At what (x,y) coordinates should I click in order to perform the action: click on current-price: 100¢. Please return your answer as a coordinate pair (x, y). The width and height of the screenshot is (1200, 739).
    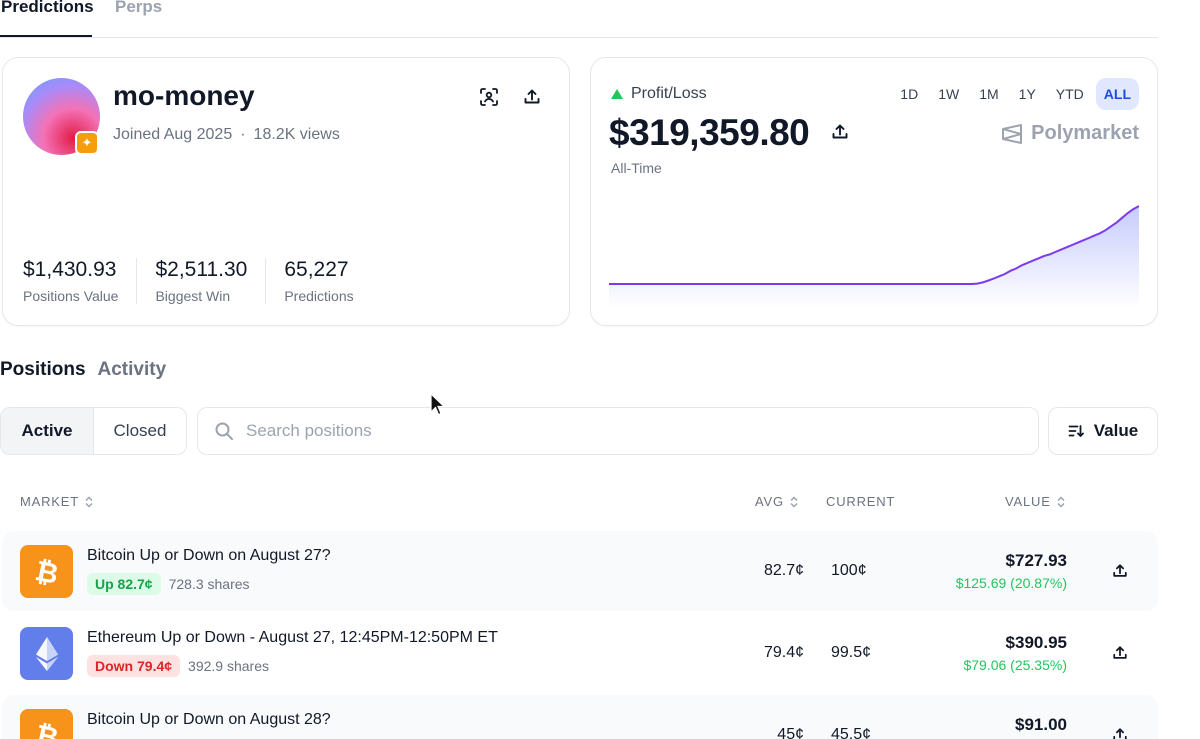
    Looking at the image, I should click on (849, 570).